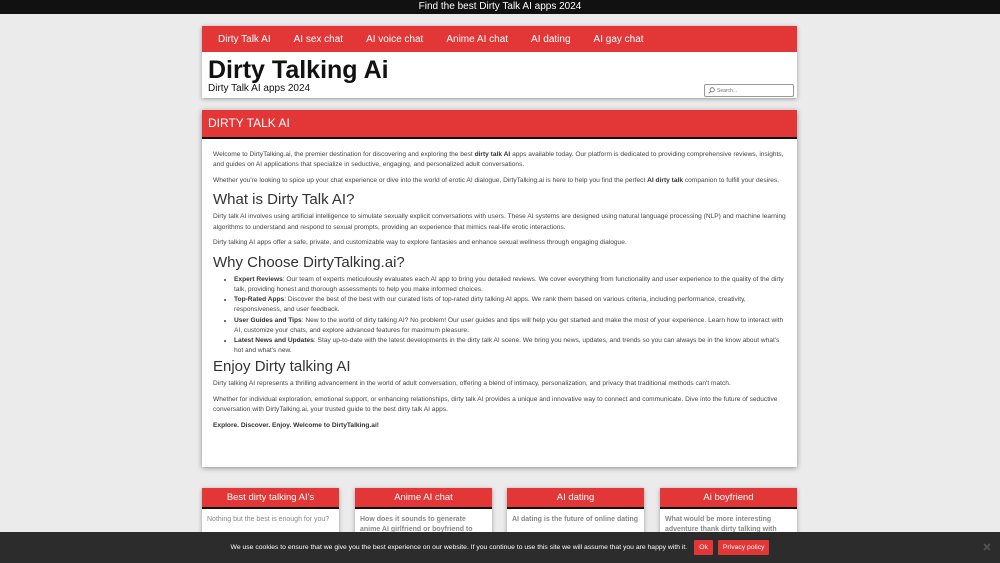 The image size is (1000, 563). I want to click on heading-what-is: What is Dirty Talk AI?, so click(284, 200).